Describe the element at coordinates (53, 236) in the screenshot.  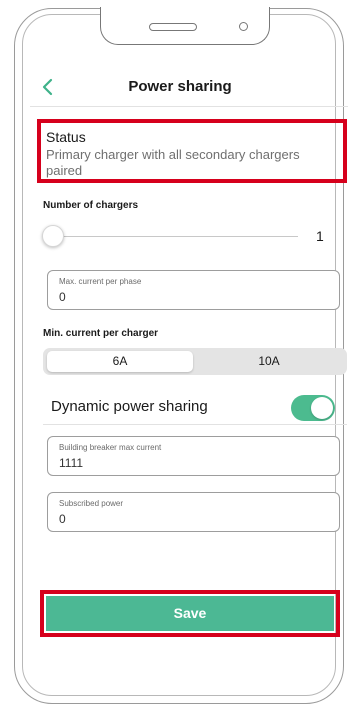
I see `chargers-slider-thumb` at that location.